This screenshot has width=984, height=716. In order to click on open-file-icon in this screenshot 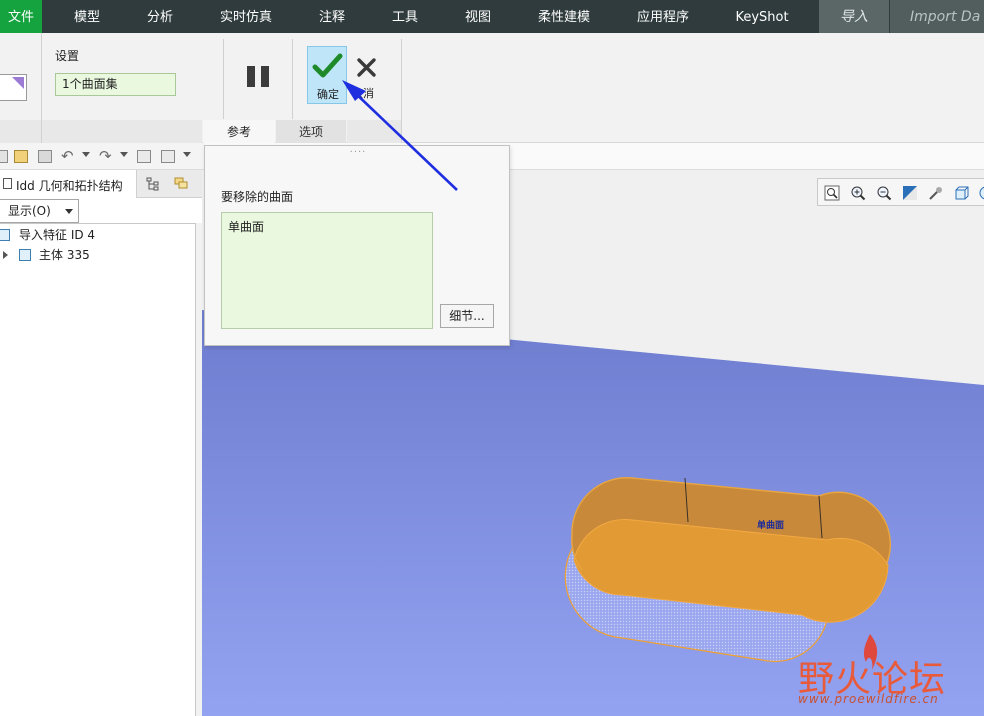, I will do `click(21, 156)`.